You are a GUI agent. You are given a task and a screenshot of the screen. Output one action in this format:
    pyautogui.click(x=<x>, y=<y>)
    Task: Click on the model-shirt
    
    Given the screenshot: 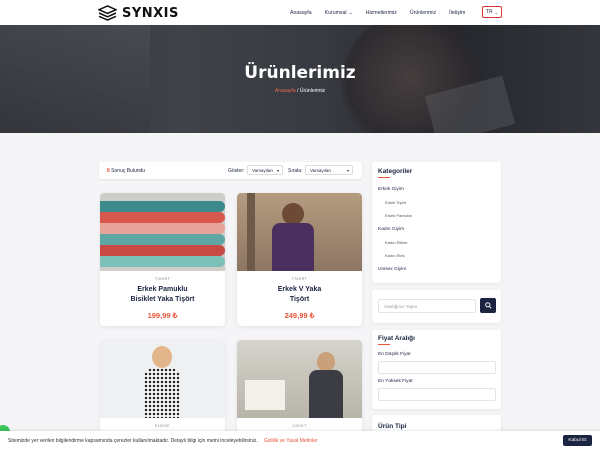 What is the action you would take?
    pyautogui.click(x=293, y=247)
    